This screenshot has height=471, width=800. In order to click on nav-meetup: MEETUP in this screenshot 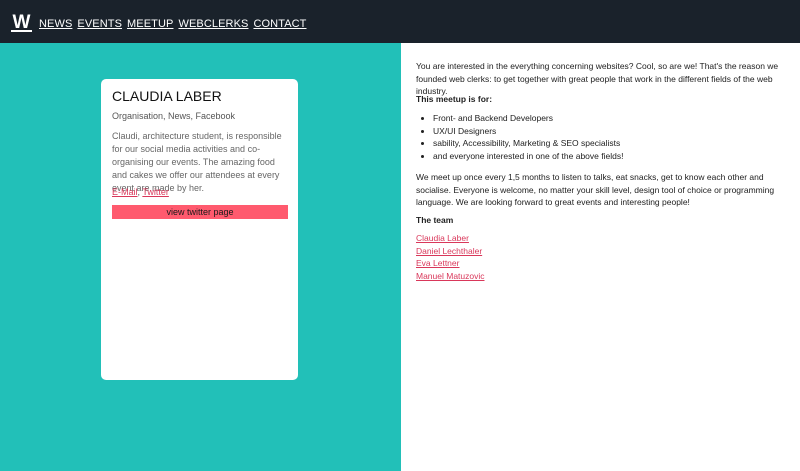, I will do `click(150, 24)`.